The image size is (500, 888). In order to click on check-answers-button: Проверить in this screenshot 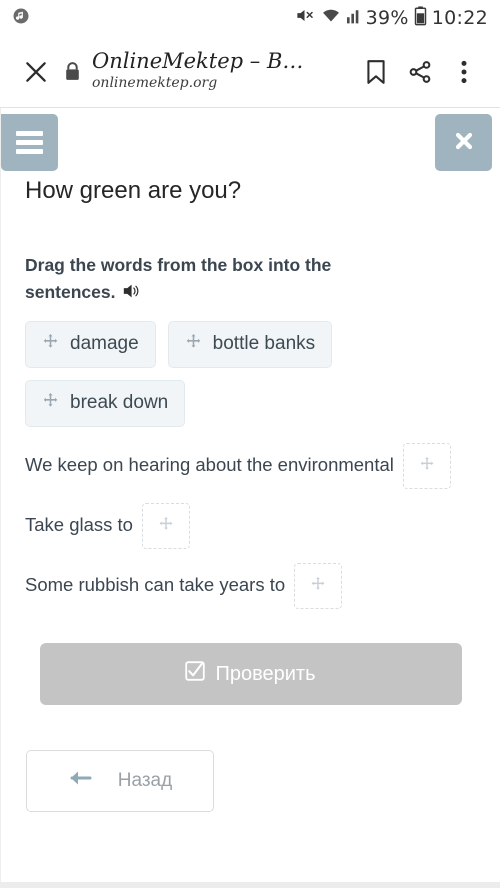, I will do `click(250, 674)`.